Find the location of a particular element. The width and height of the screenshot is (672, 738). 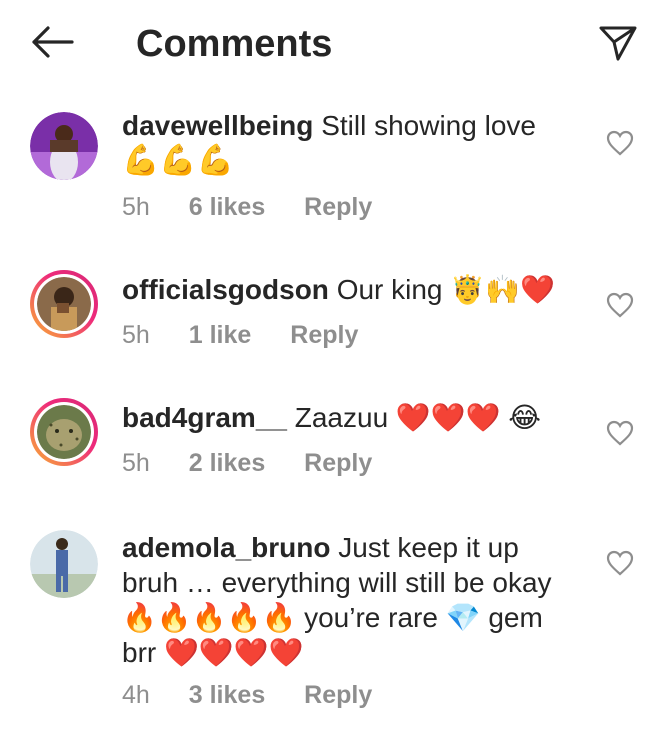

comment-meta: 5h 6 likes Reply is located at coordinates (263, 207).